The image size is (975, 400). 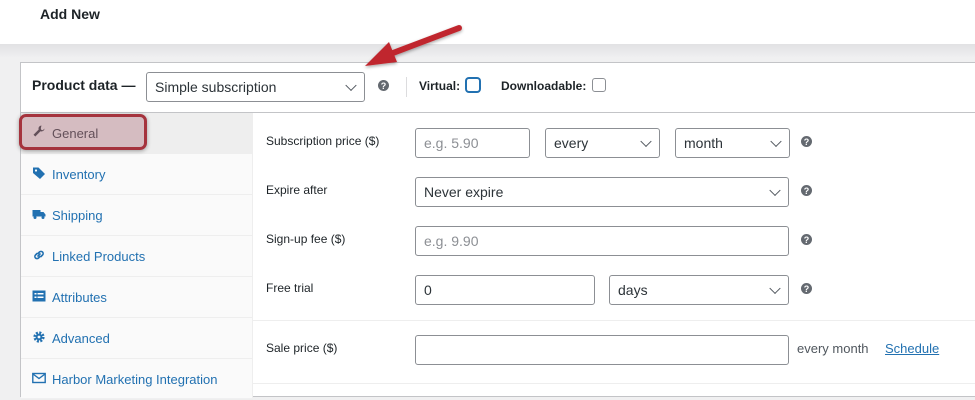 I want to click on tab-linked-products: Linked Products, so click(x=137, y=256).